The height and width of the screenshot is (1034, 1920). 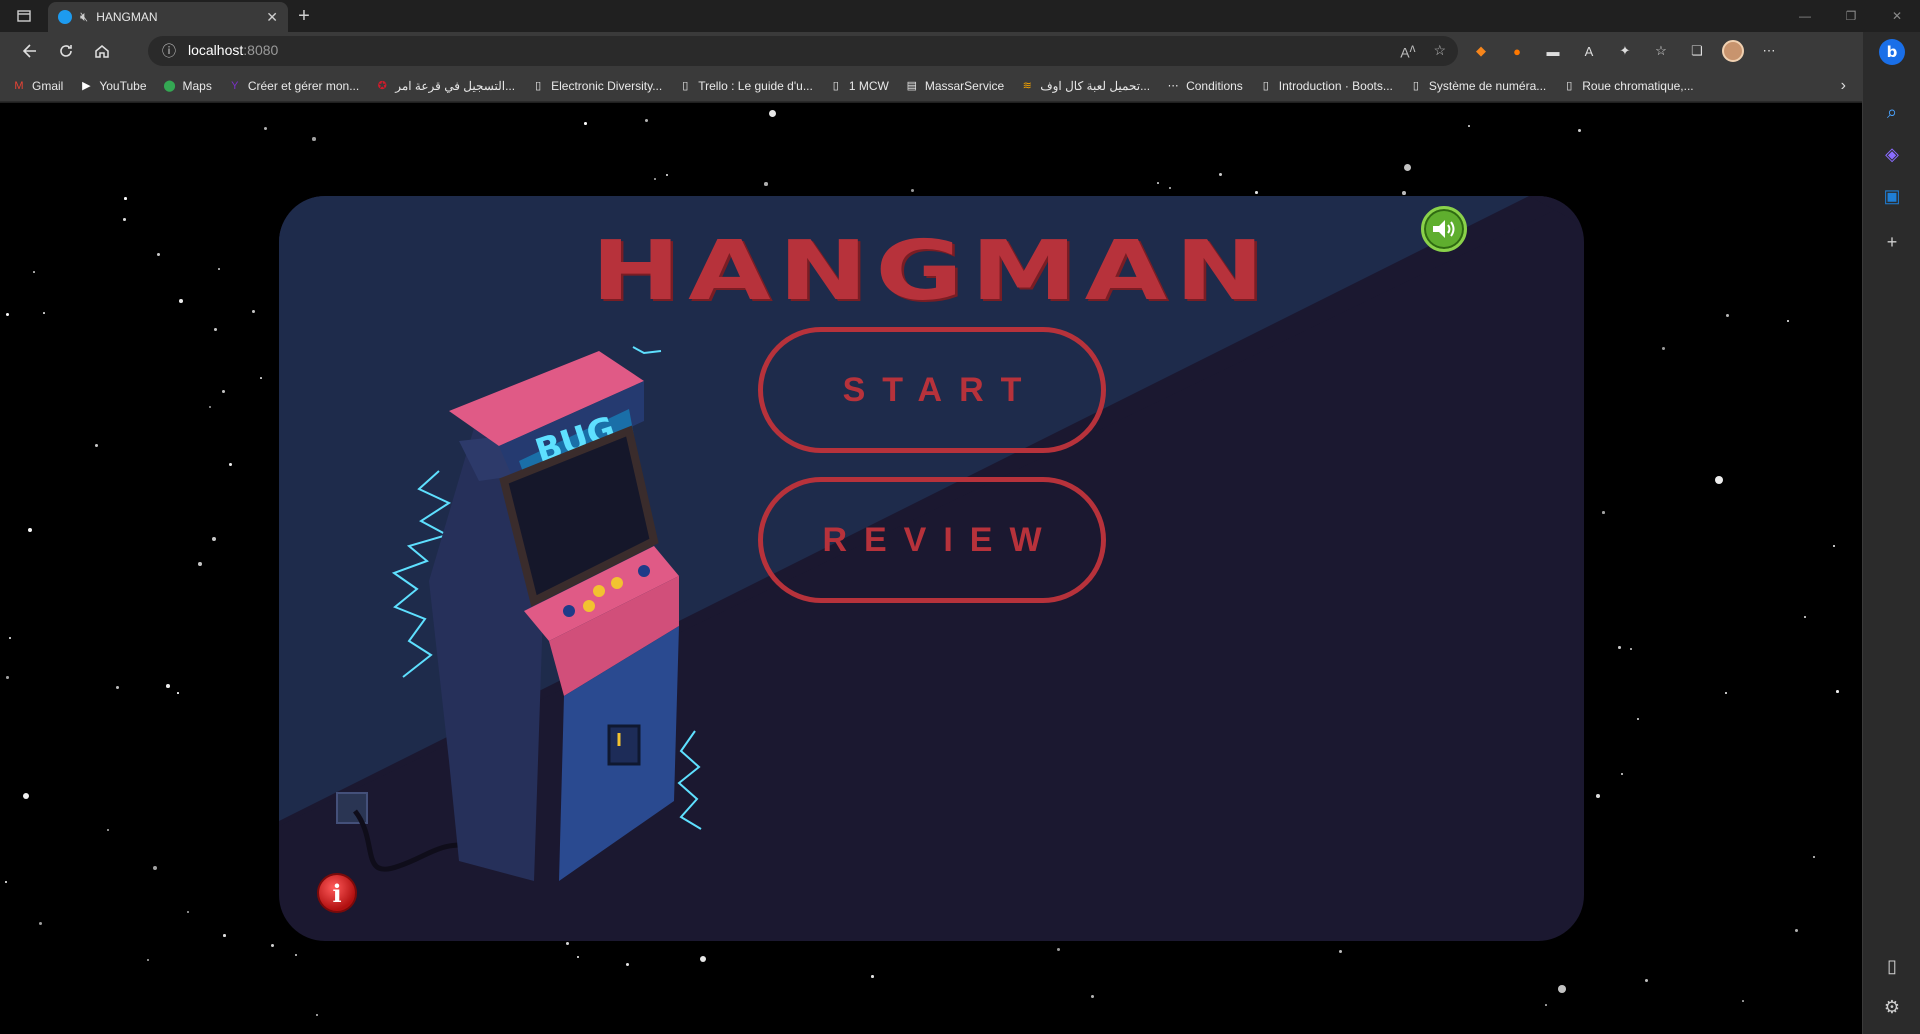 I want to click on restore-icon: ❐, so click(x=1851, y=16).